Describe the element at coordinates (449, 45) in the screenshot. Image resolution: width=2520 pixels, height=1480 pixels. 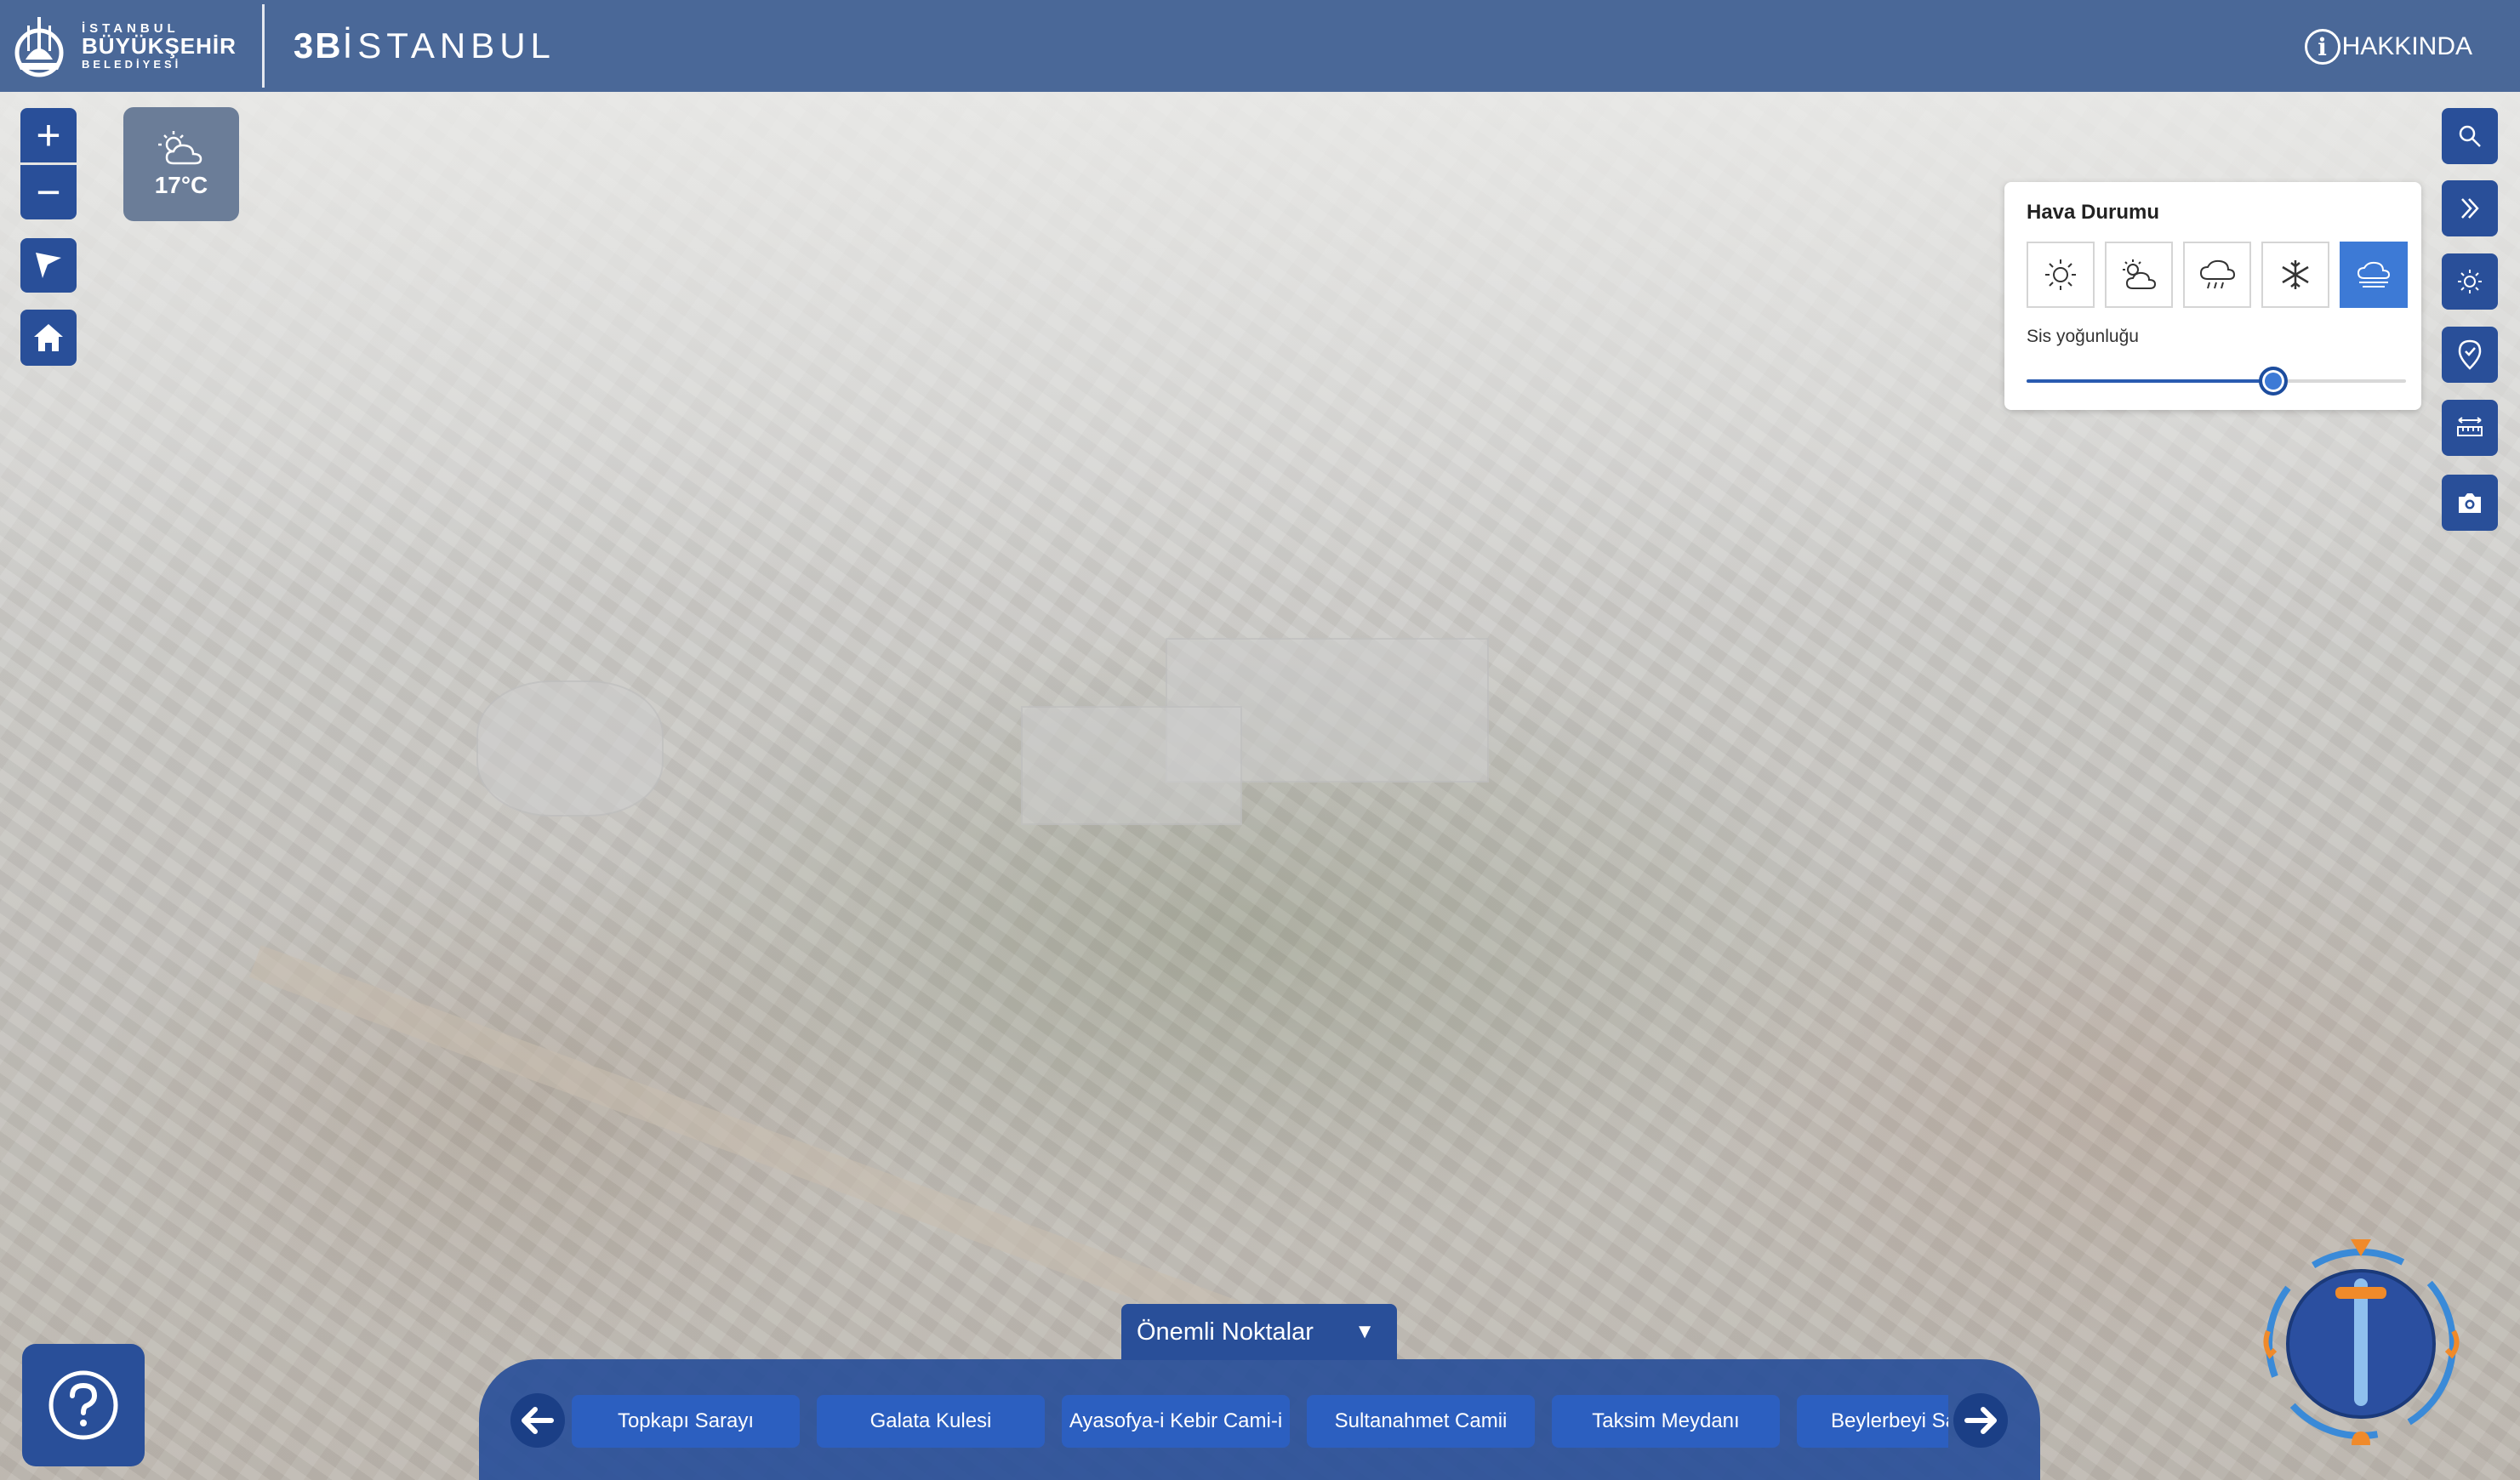
I see `app-title-rest: İSTANBUL` at that location.